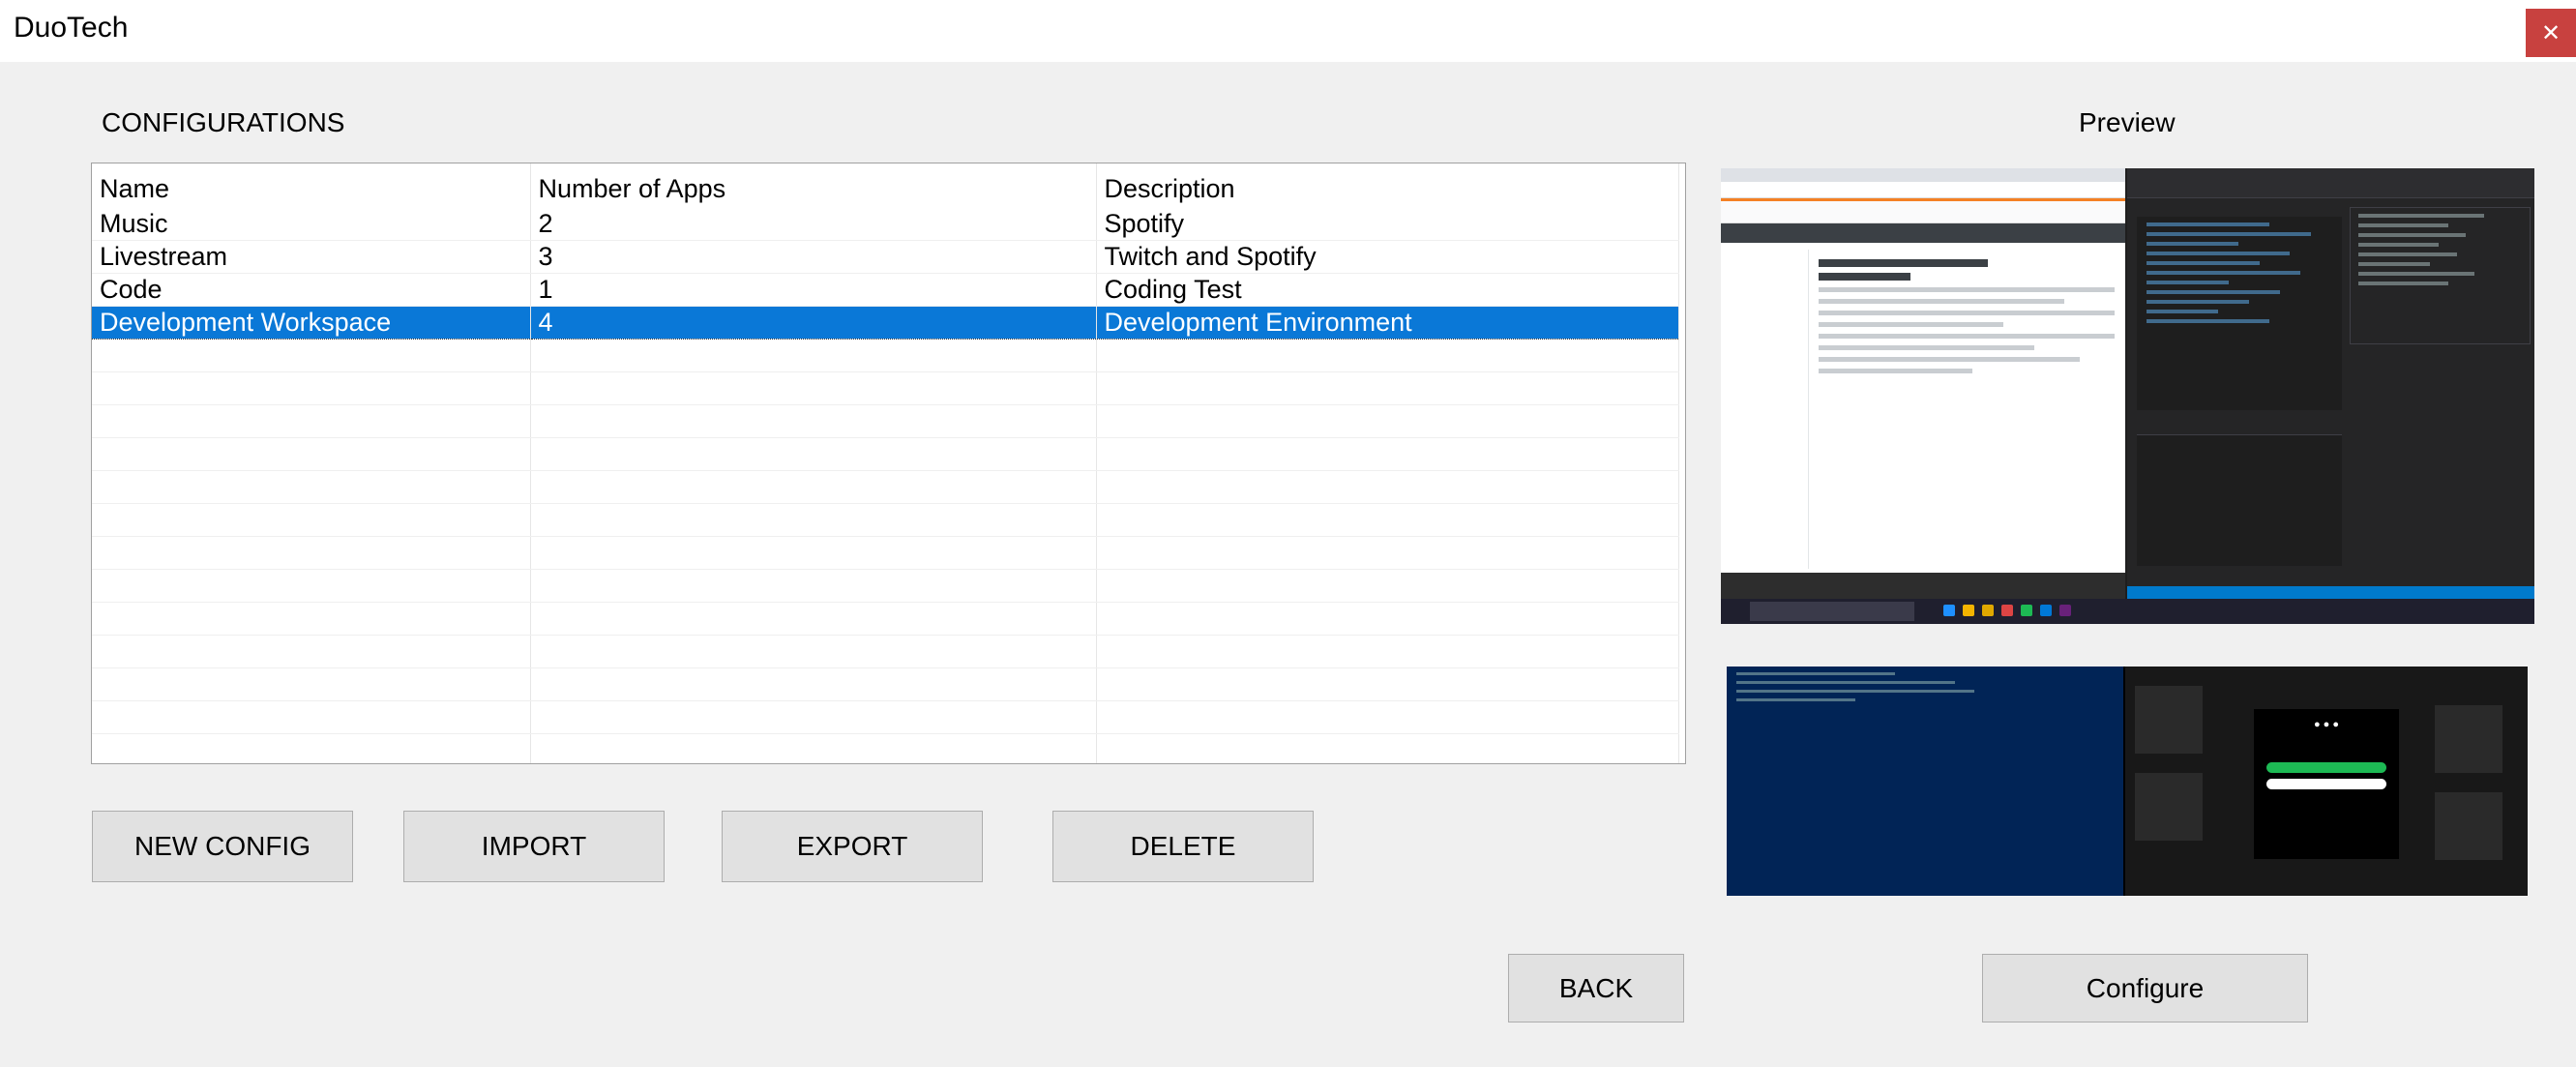  I want to click on delete-button: DELETE, so click(1183, 846).